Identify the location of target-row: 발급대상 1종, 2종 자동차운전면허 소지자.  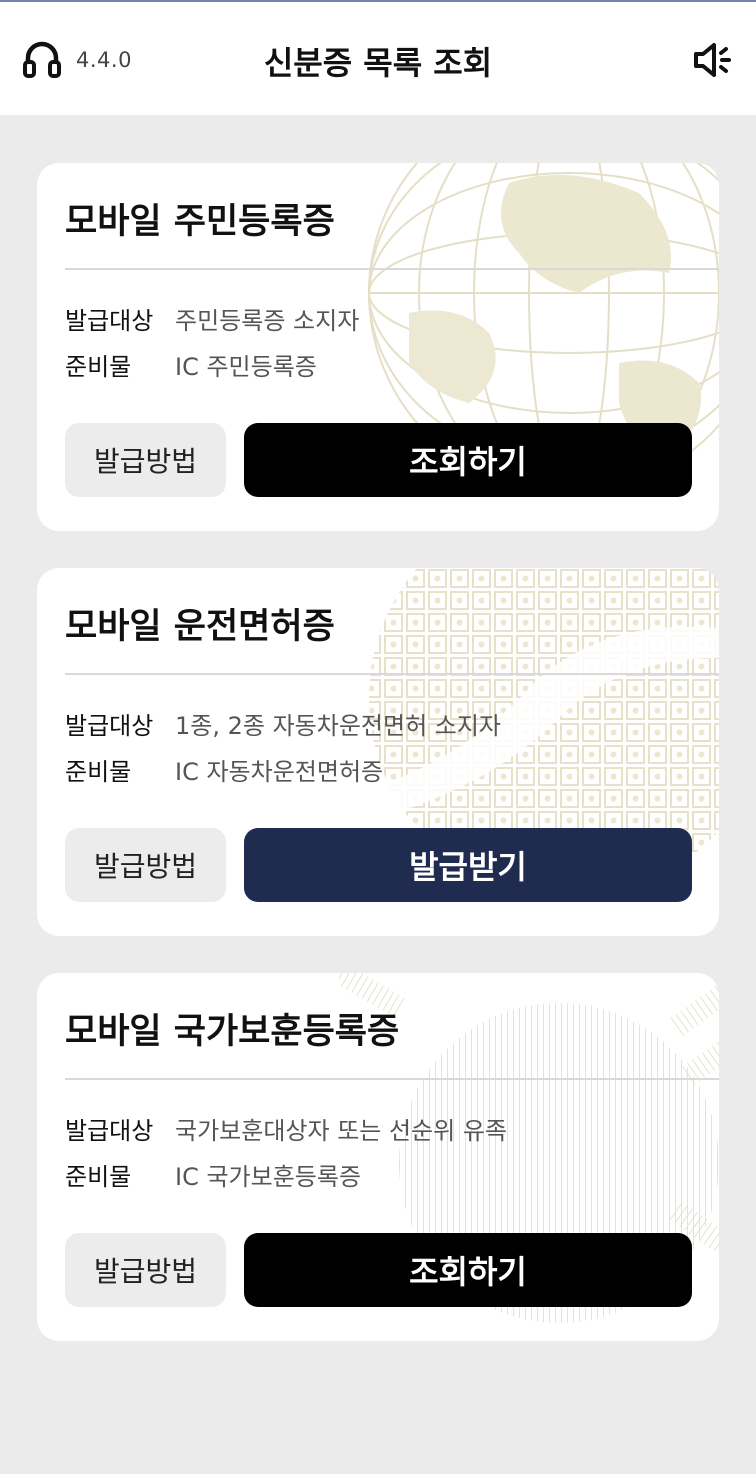
(283, 723).